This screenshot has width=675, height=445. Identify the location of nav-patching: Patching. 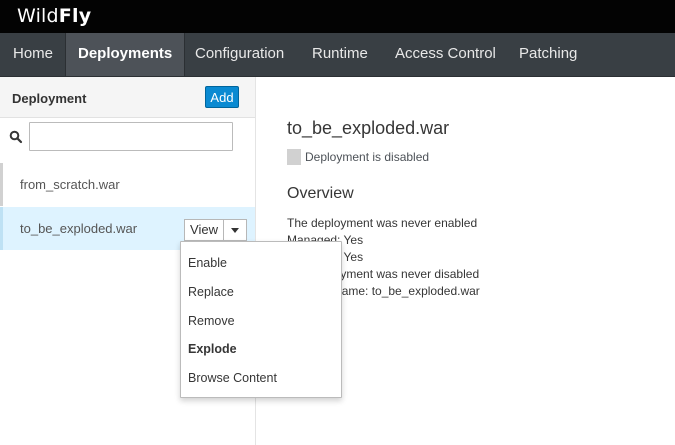
(548, 54).